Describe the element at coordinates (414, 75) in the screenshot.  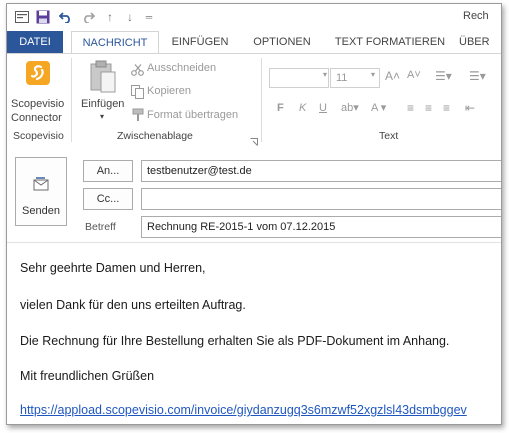
I see `shrink-font-icon: A˅` at that location.